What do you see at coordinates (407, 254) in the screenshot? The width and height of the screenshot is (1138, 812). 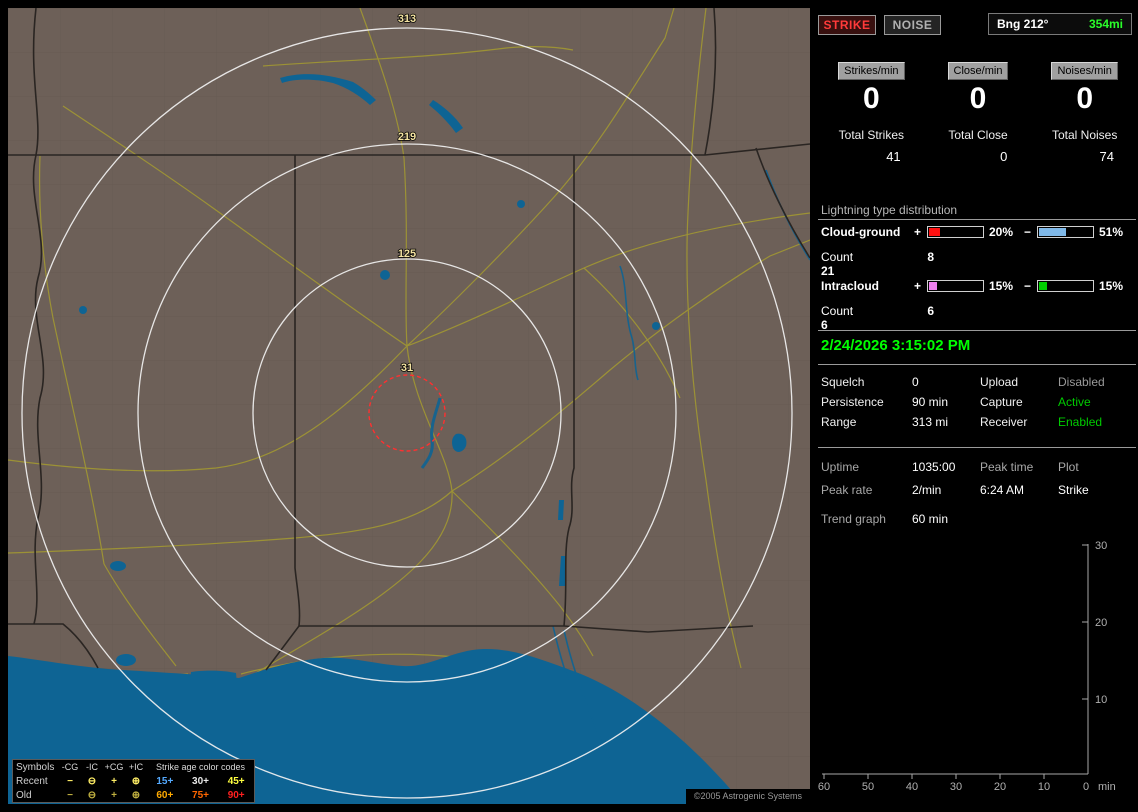 I see `ring-label-125: 125` at bounding box center [407, 254].